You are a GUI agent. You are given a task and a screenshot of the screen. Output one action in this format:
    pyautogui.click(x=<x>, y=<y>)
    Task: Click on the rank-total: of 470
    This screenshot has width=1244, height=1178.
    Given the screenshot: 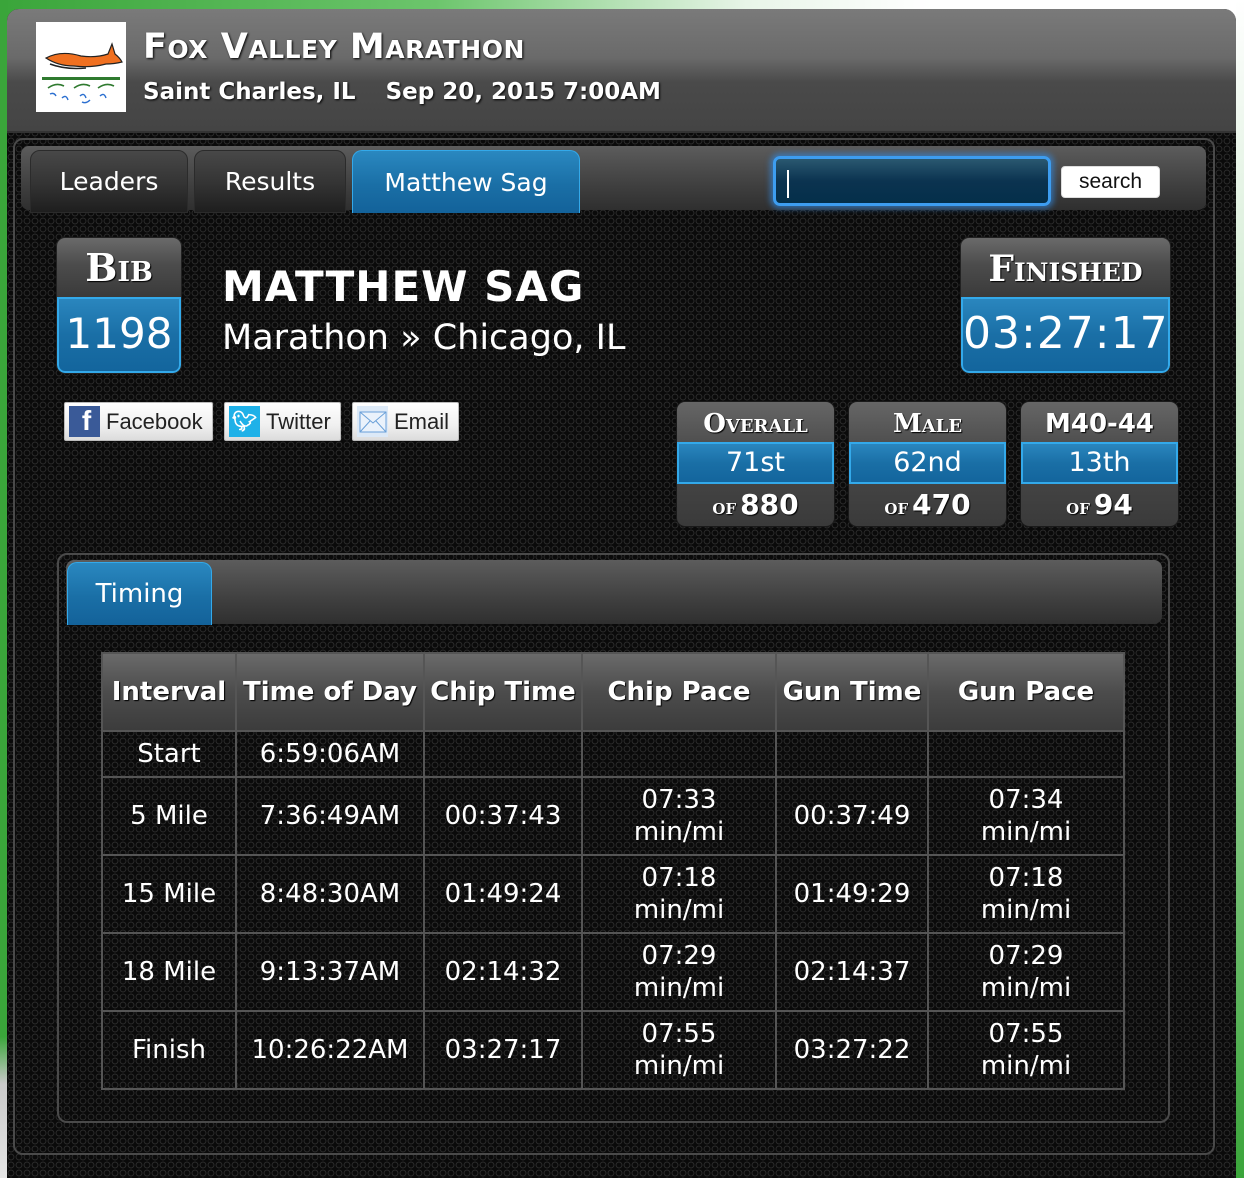 What is the action you would take?
    pyautogui.click(x=927, y=505)
    